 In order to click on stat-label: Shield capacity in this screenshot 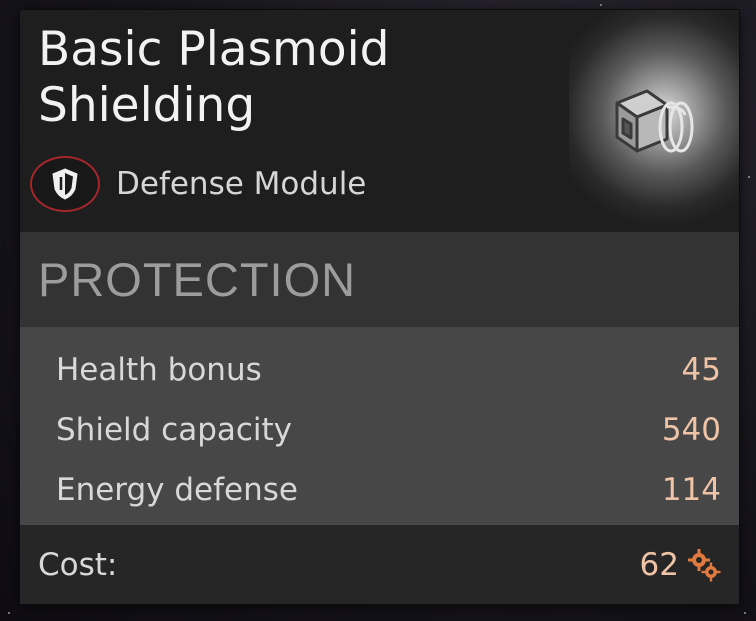, I will do `click(174, 430)`.